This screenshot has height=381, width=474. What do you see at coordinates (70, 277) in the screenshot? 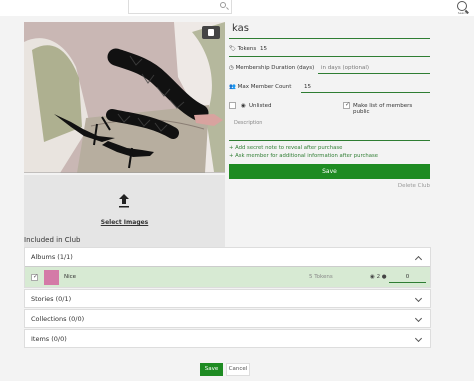
I see `album-name: Nice` at bounding box center [70, 277].